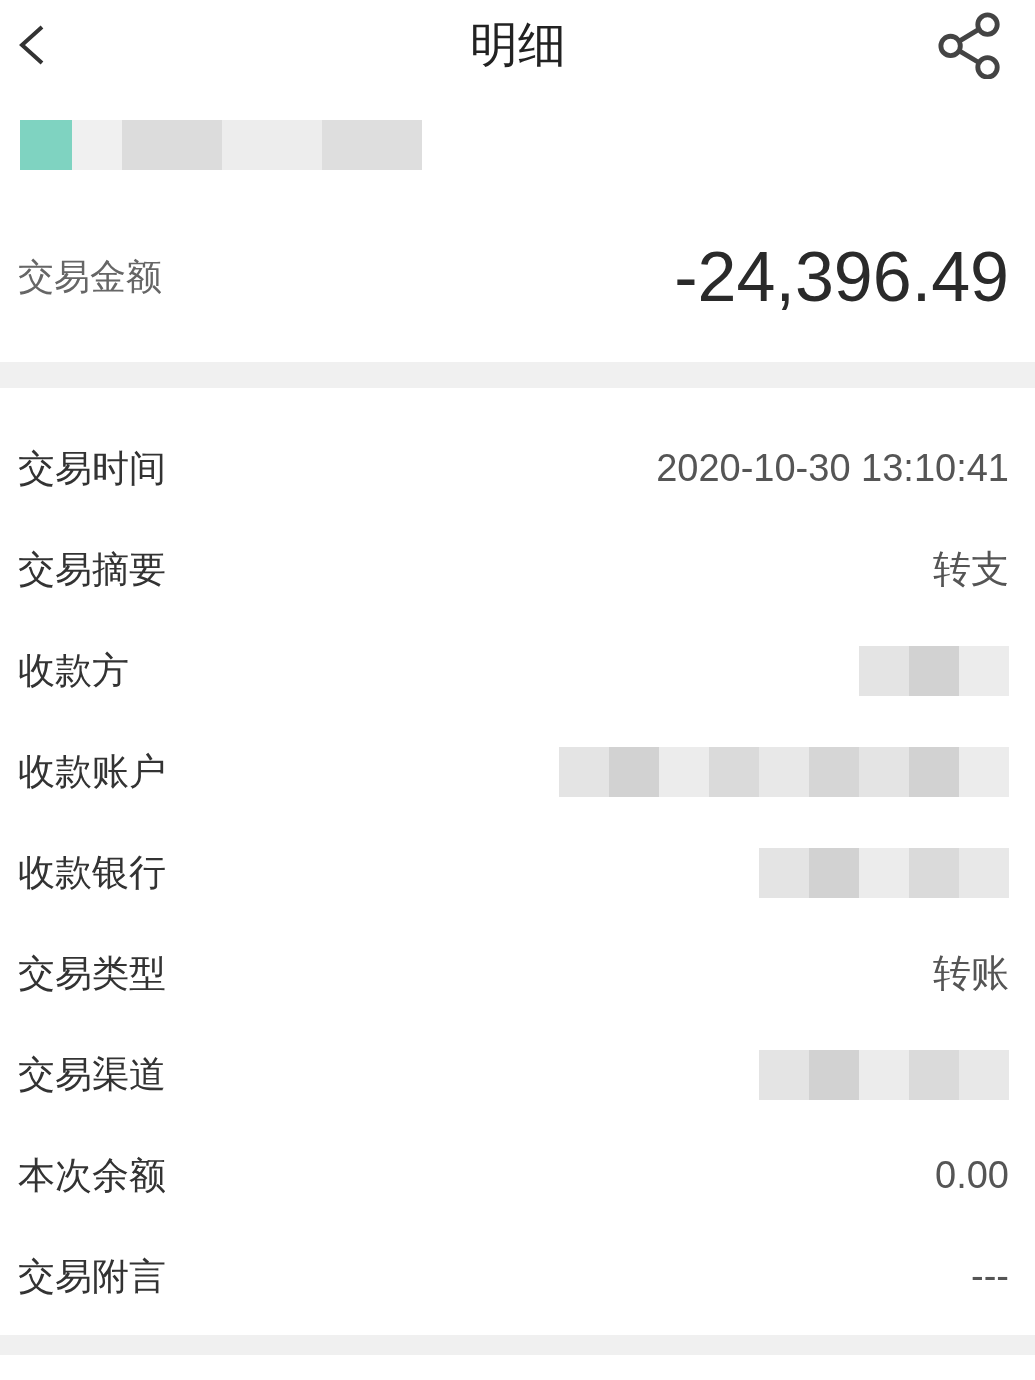 The height and width of the screenshot is (1380, 1035). I want to click on field-value: 转账, so click(971, 973).